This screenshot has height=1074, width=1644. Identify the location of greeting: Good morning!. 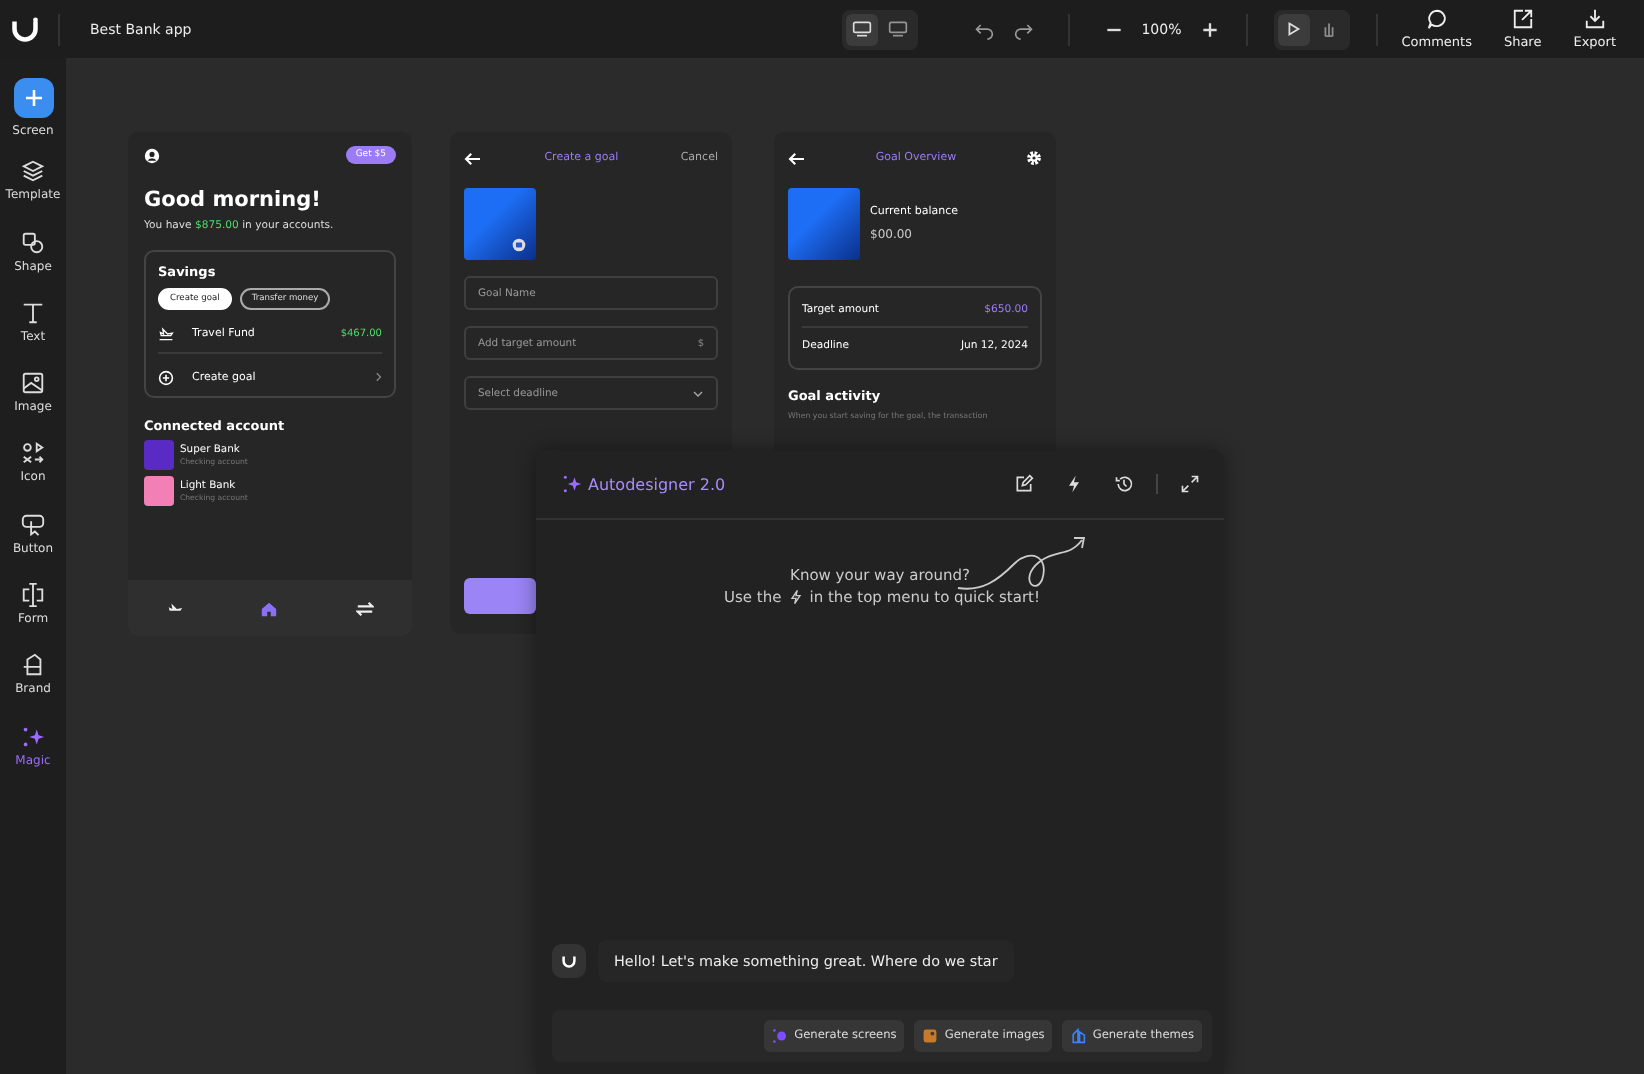
(233, 200).